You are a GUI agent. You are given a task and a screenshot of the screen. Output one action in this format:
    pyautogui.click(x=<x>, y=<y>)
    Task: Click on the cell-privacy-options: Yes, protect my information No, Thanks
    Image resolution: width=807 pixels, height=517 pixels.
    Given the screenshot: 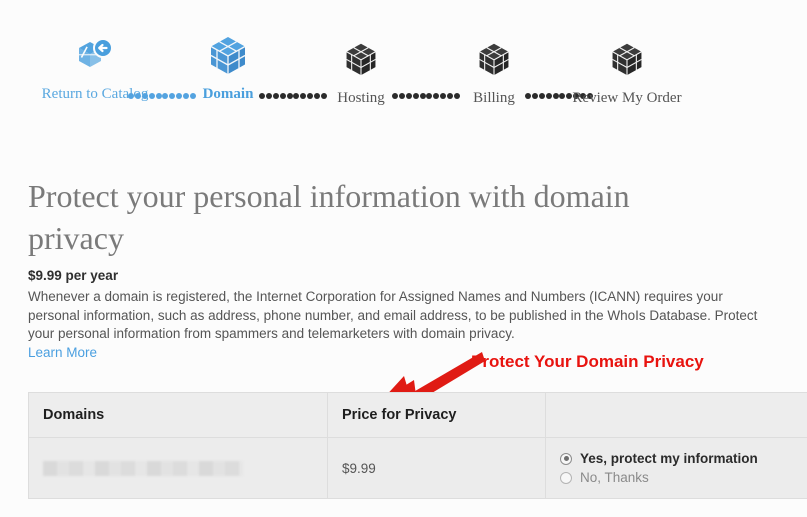 What is the action you would take?
    pyautogui.click(x=676, y=468)
    